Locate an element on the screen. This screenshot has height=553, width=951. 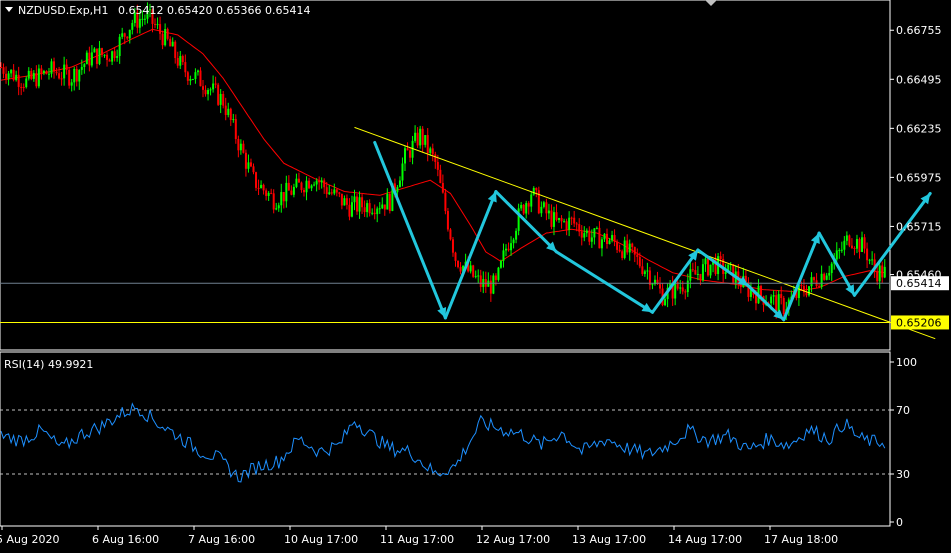
shift-marker-icon is located at coordinates (711, 3).